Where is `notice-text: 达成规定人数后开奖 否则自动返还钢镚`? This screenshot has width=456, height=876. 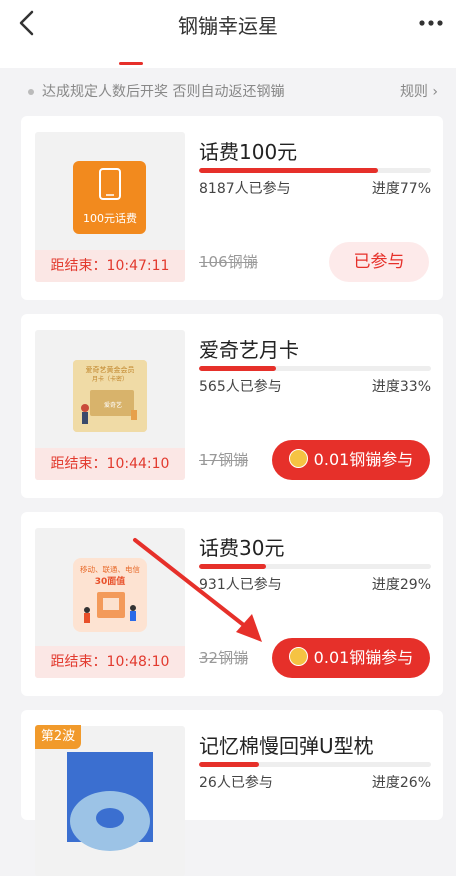 notice-text: 达成规定人数后开奖 否则自动返还钢镚 is located at coordinates (163, 92).